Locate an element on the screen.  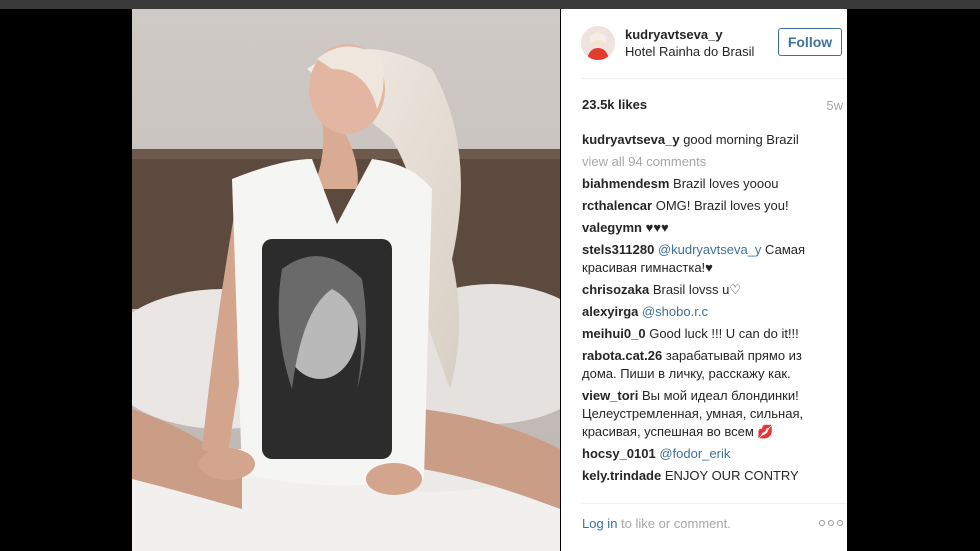
more-options-icon is located at coordinates (831, 523).